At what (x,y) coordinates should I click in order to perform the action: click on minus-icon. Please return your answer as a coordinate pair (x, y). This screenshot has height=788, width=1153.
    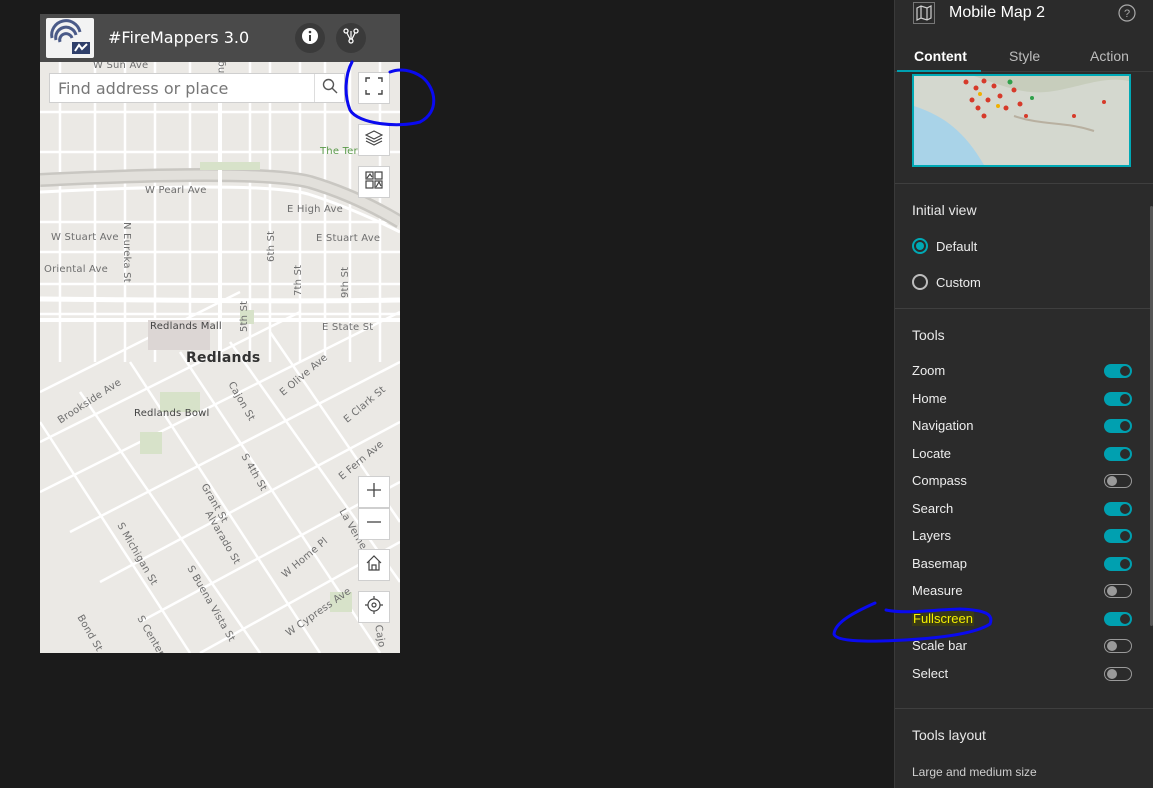
    Looking at the image, I should click on (374, 524).